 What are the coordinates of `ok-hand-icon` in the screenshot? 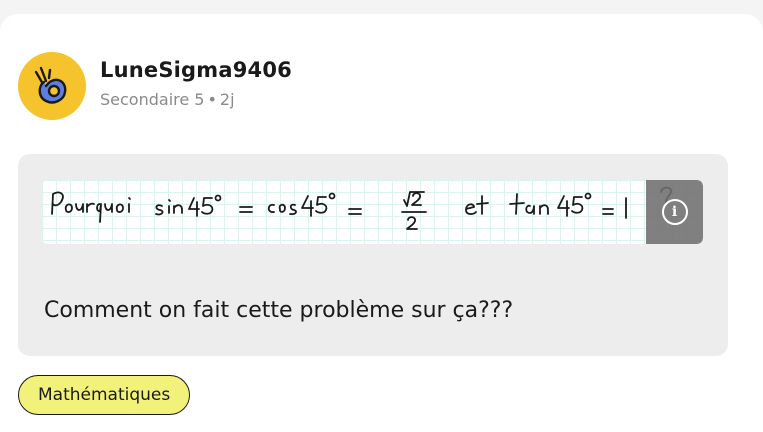 It's located at (50, 85).